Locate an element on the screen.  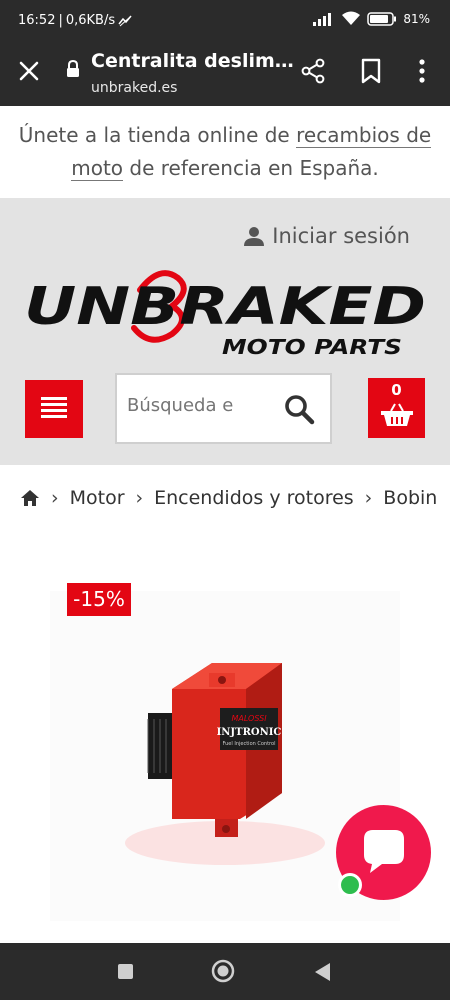
status-network-speed: 0,6KB/s is located at coordinates (90, 20).